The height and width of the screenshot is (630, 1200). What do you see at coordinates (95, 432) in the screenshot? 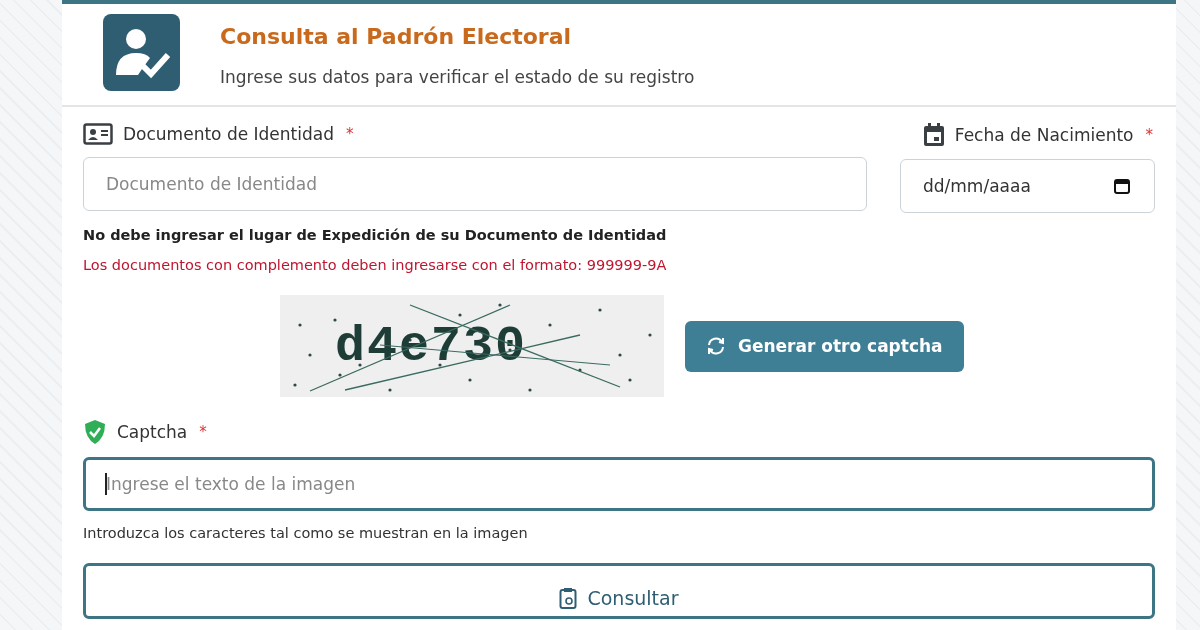
I see `shield-check-icon` at bounding box center [95, 432].